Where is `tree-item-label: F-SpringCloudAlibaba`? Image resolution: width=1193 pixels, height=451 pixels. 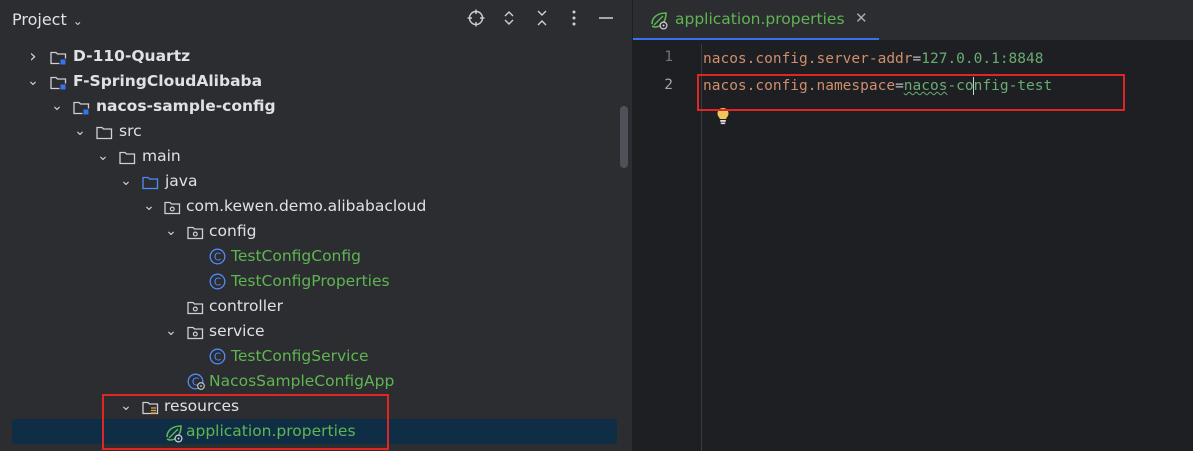
tree-item-label: F-SpringCloudAlibaba is located at coordinates (168, 81).